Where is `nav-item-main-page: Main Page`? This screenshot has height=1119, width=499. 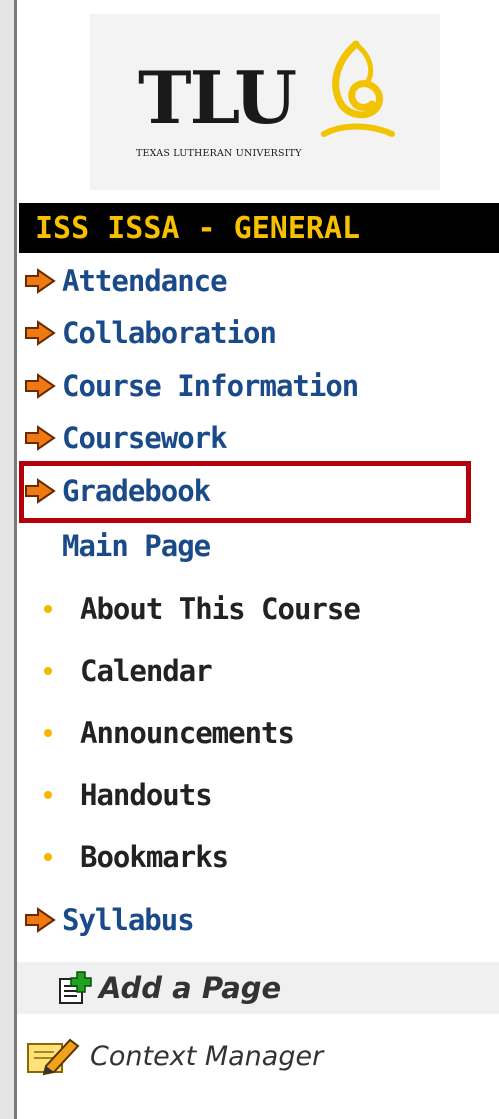 nav-item-main-page: Main Page is located at coordinates (136, 546).